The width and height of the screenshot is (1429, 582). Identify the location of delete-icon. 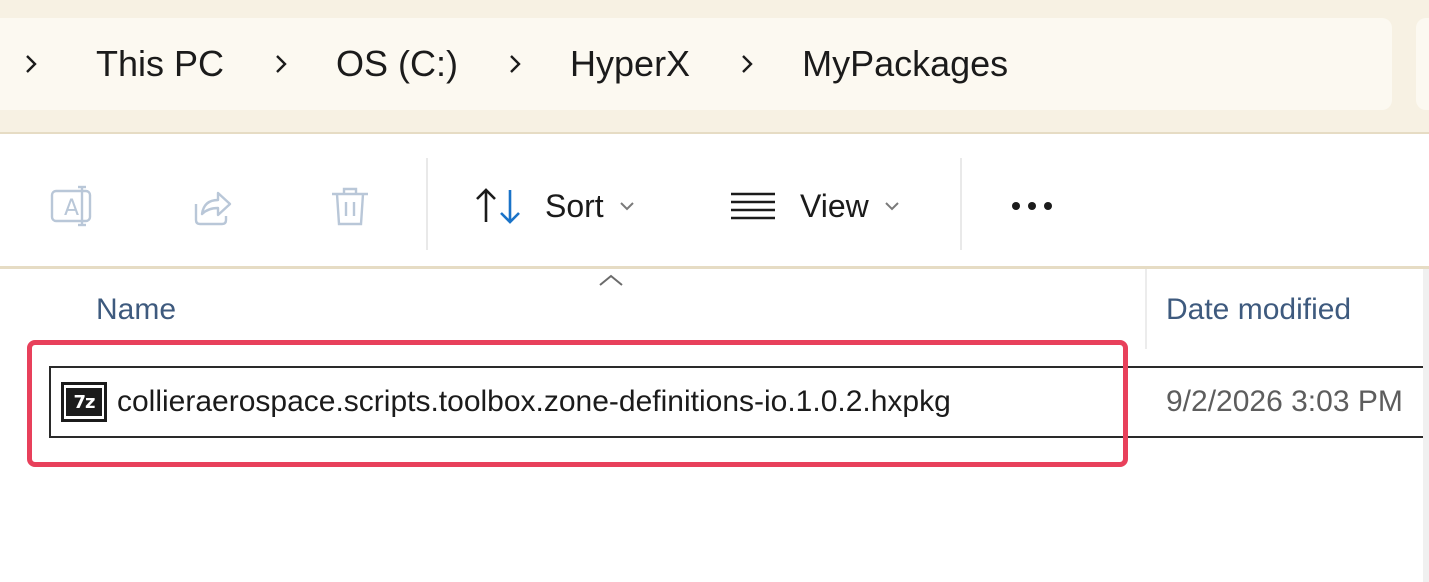
(350, 206).